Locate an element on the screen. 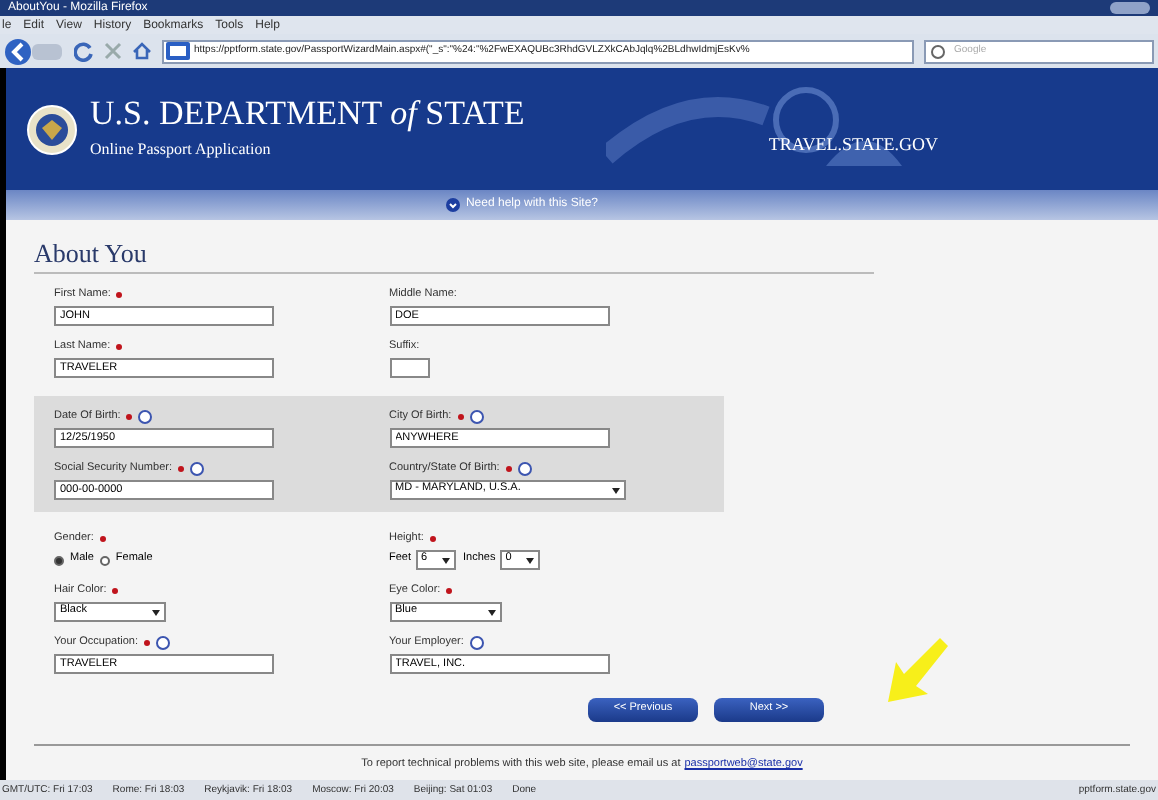 Image resolution: width=1158 pixels, height=800 pixels. back-icon is located at coordinates (34, 51).